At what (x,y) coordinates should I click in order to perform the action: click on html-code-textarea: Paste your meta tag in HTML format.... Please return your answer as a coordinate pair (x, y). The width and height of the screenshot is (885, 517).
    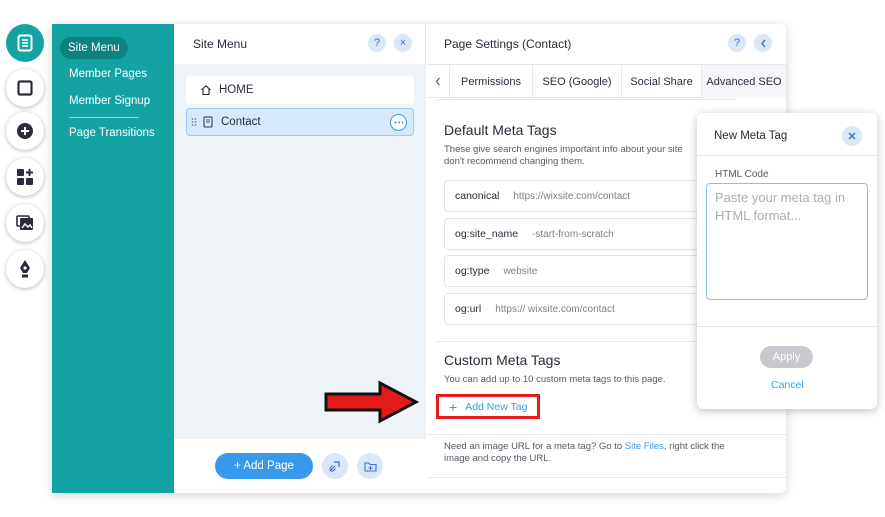
    Looking at the image, I should click on (787, 241).